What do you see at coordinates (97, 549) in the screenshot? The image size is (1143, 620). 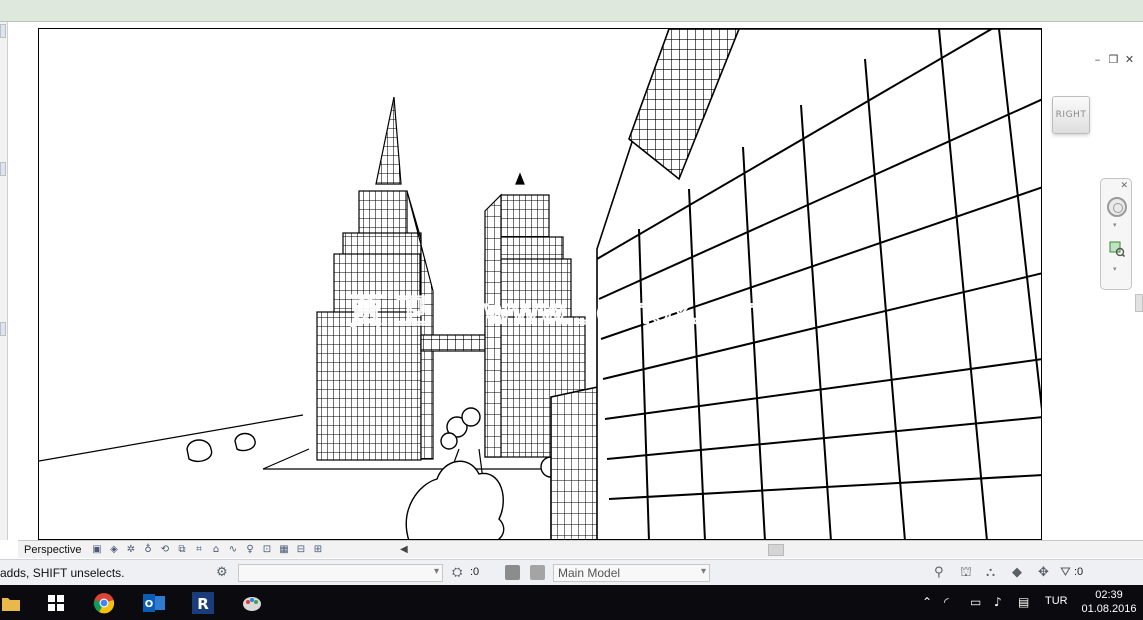 I see `detail-level-icon: ▣` at bounding box center [97, 549].